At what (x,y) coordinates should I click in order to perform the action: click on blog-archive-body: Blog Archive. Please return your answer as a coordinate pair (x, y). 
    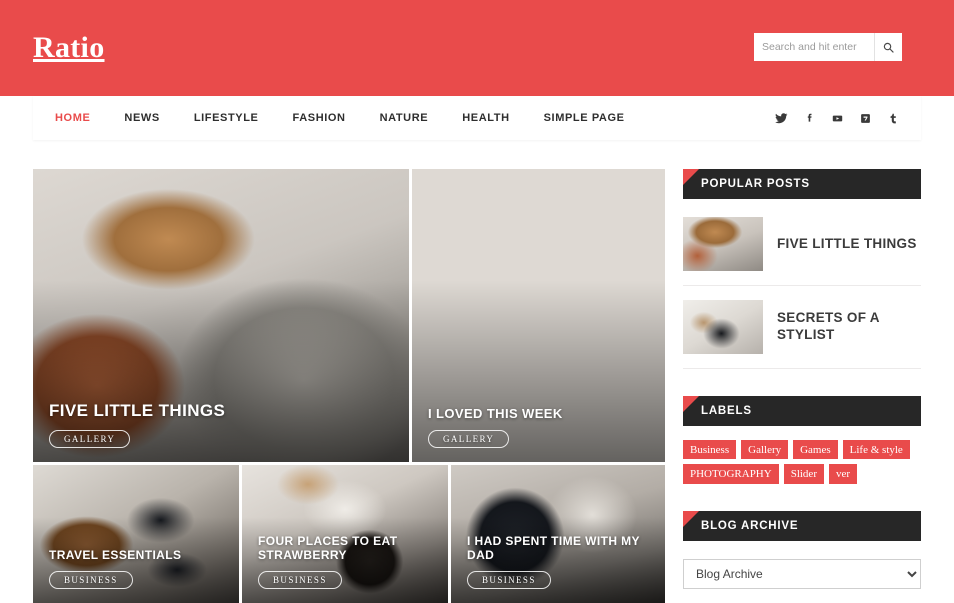
    Looking at the image, I should click on (802, 565).